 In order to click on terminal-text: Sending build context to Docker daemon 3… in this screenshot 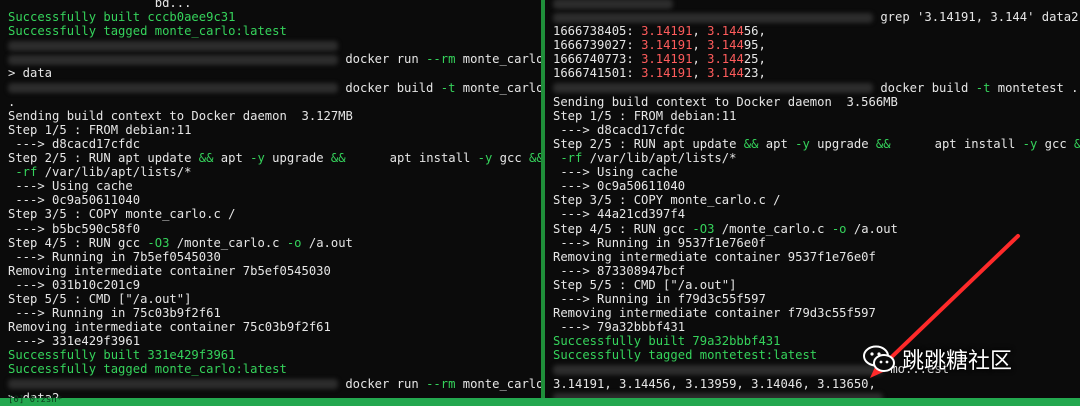, I will do `click(725, 101)`.